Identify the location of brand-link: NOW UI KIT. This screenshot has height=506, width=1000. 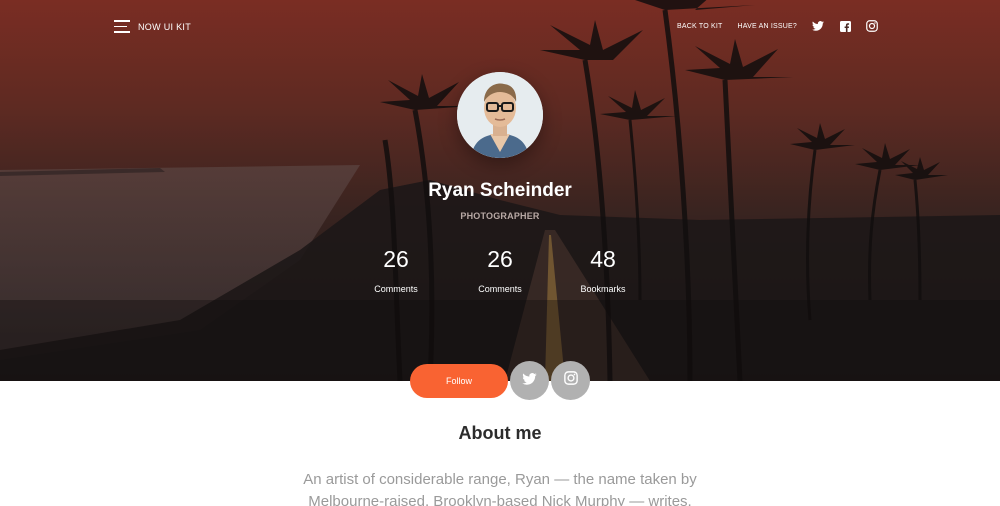
(152, 26).